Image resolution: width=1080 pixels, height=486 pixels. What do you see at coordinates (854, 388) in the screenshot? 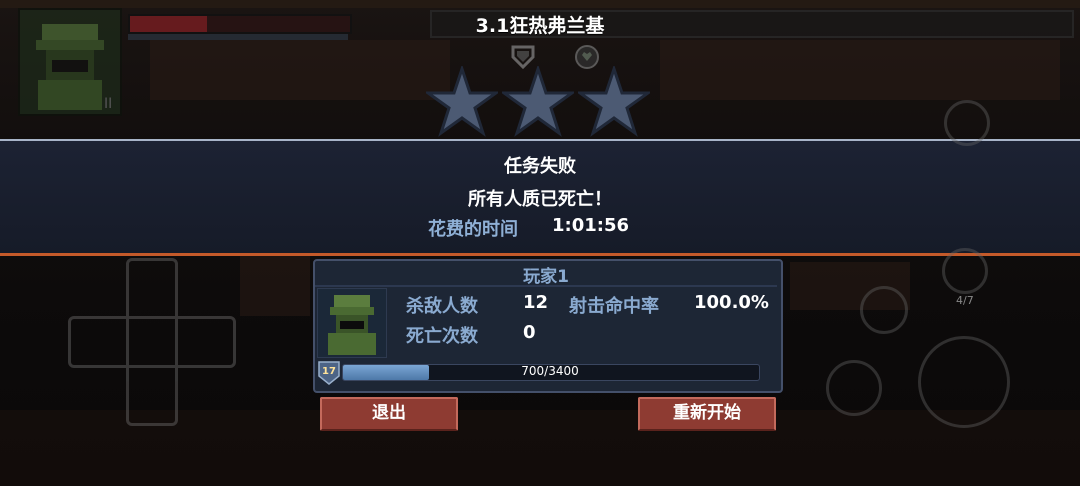
I see `fist-icon` at bounding box center [854, 388].